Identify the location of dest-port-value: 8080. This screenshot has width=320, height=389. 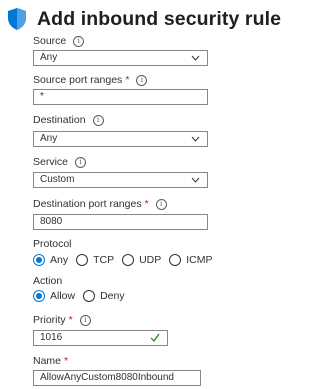
(51, 221).